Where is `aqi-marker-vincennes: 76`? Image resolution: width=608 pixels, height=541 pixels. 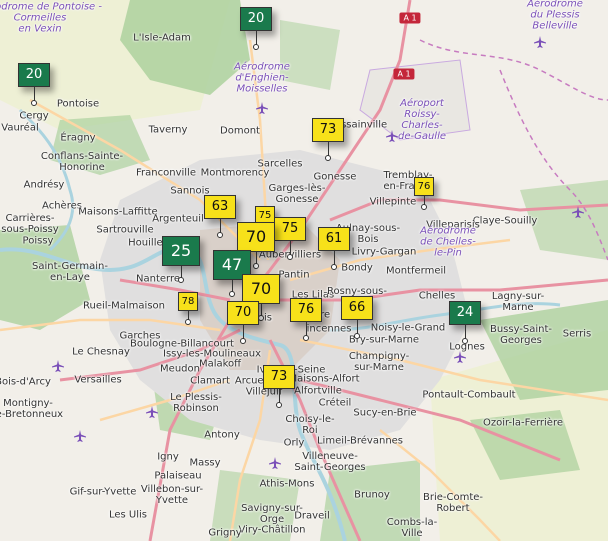
aqi-marker-vincennes: 76 is located at coordinates (306, 319).